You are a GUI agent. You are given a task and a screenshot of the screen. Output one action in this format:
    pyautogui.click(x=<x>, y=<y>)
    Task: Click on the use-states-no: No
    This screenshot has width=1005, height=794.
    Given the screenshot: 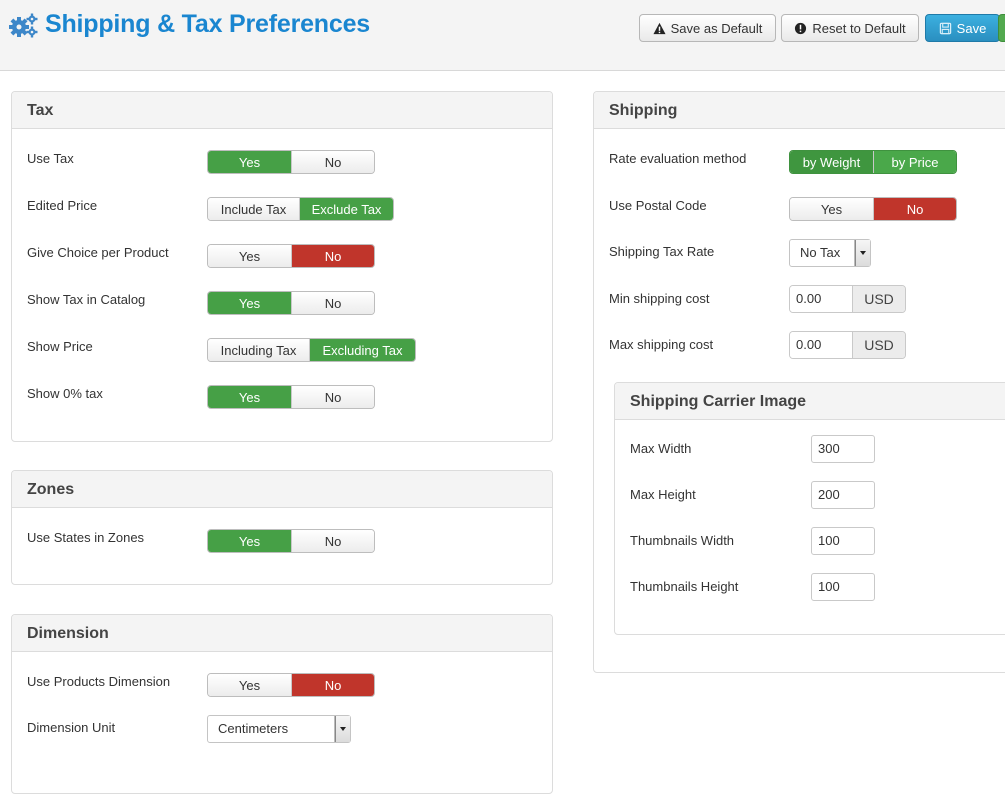 What is the action you would take?
    pyautogui.click(x=332, y=541)
    